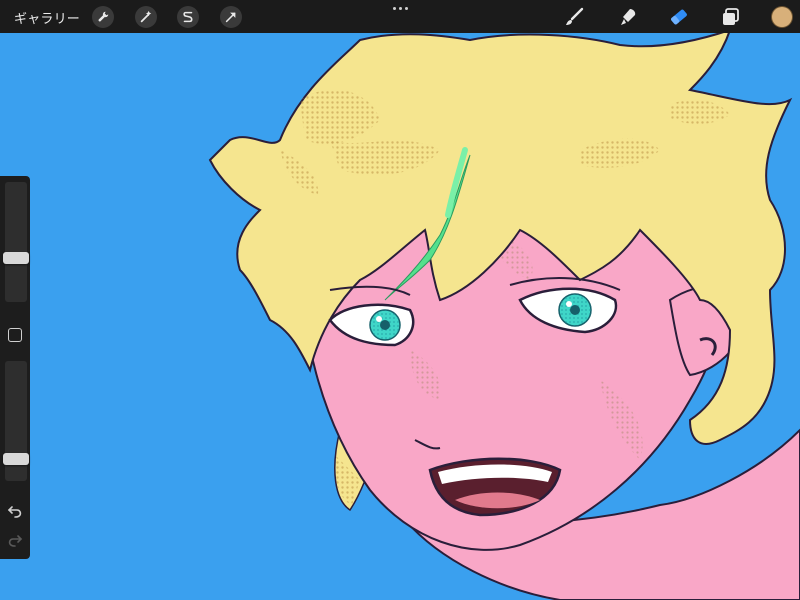  Describe the element at coordinates (400, 8) in the screenshot. I see `more-options-icon` at that location.